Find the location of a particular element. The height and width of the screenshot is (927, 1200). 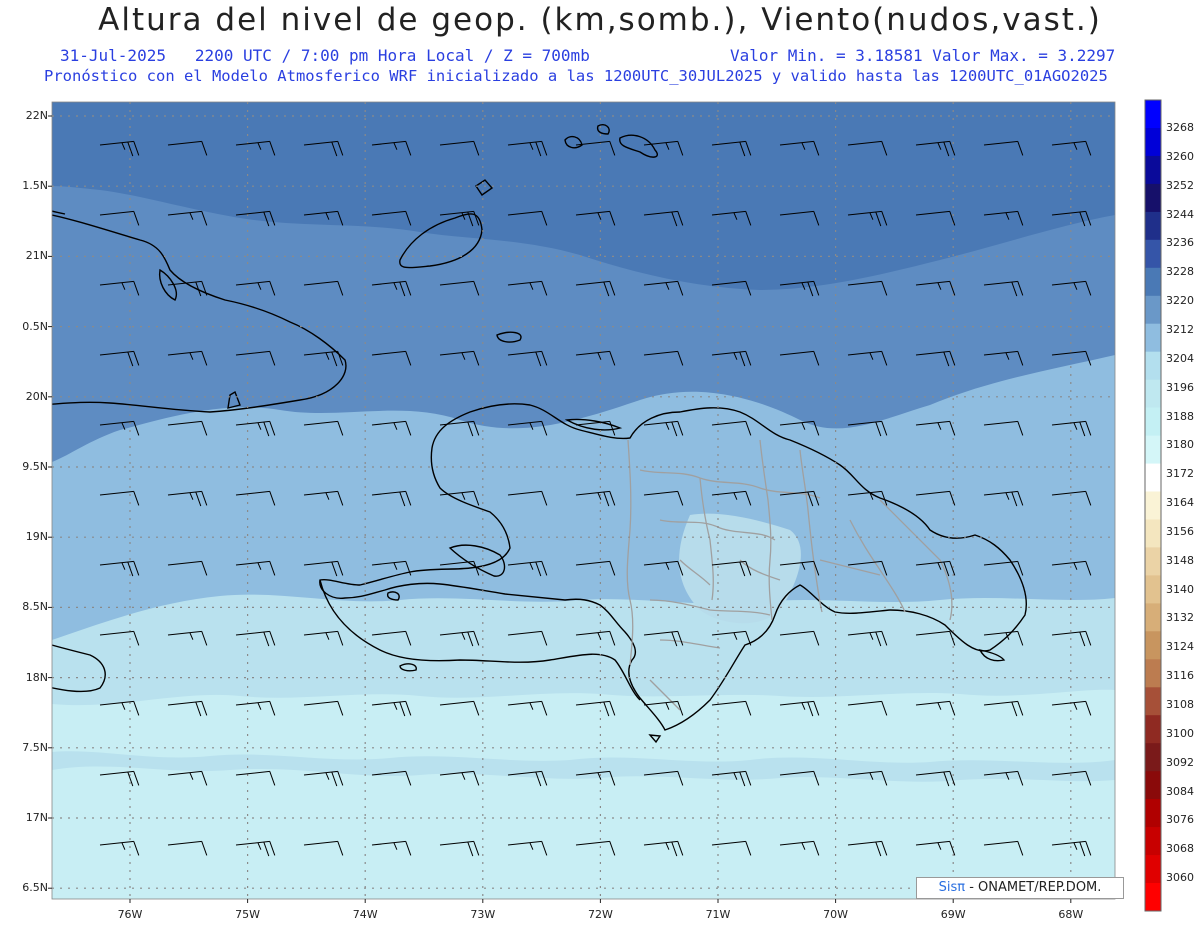

colorbar-label: 3156 is located at coordinates (1180, 531).